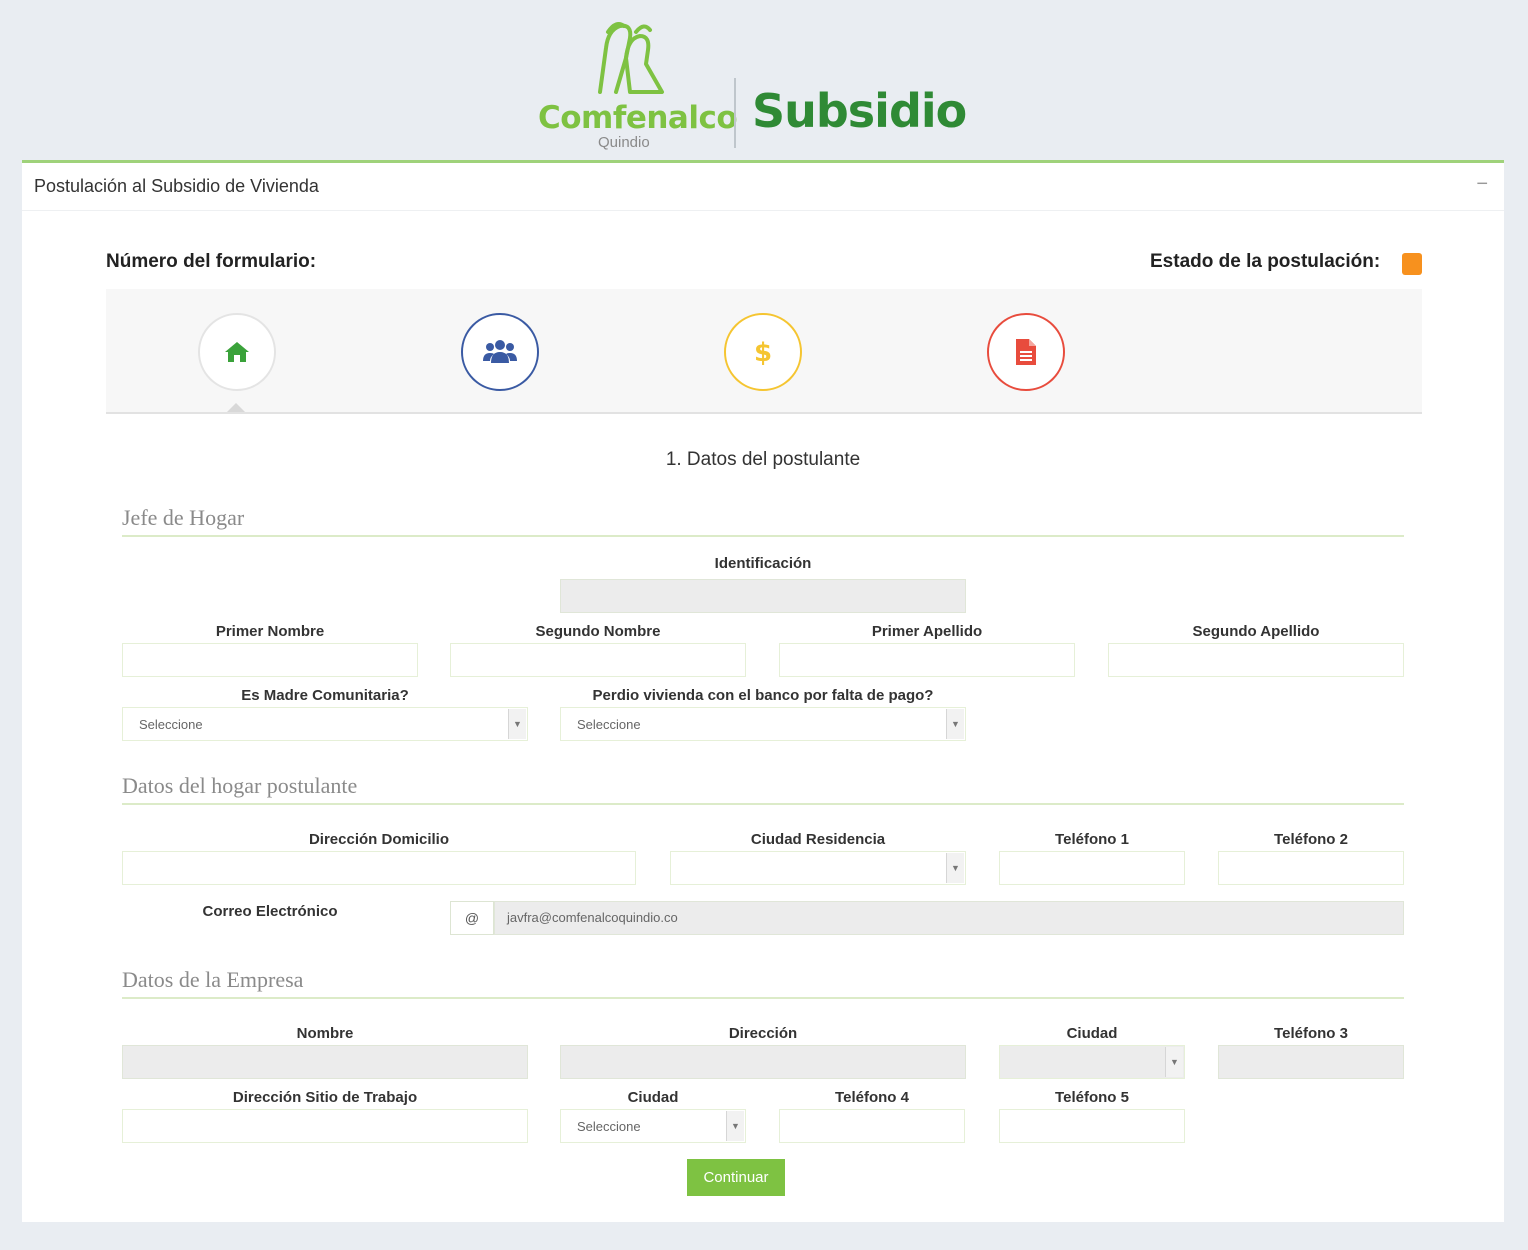 The image size is (1528, 1250). Describe the element at coordinates (818, 868) in the screenshot. I see `ciudad-residencia-select: ▼` at that location.